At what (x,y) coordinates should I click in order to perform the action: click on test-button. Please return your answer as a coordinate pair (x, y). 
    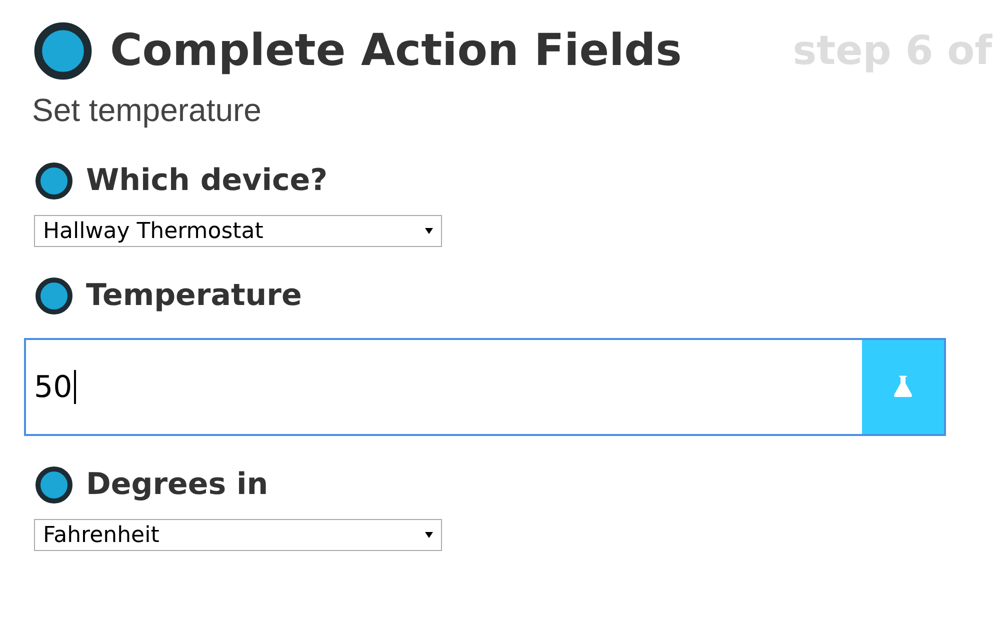
    Looking at the image, I should click on (903, 387).